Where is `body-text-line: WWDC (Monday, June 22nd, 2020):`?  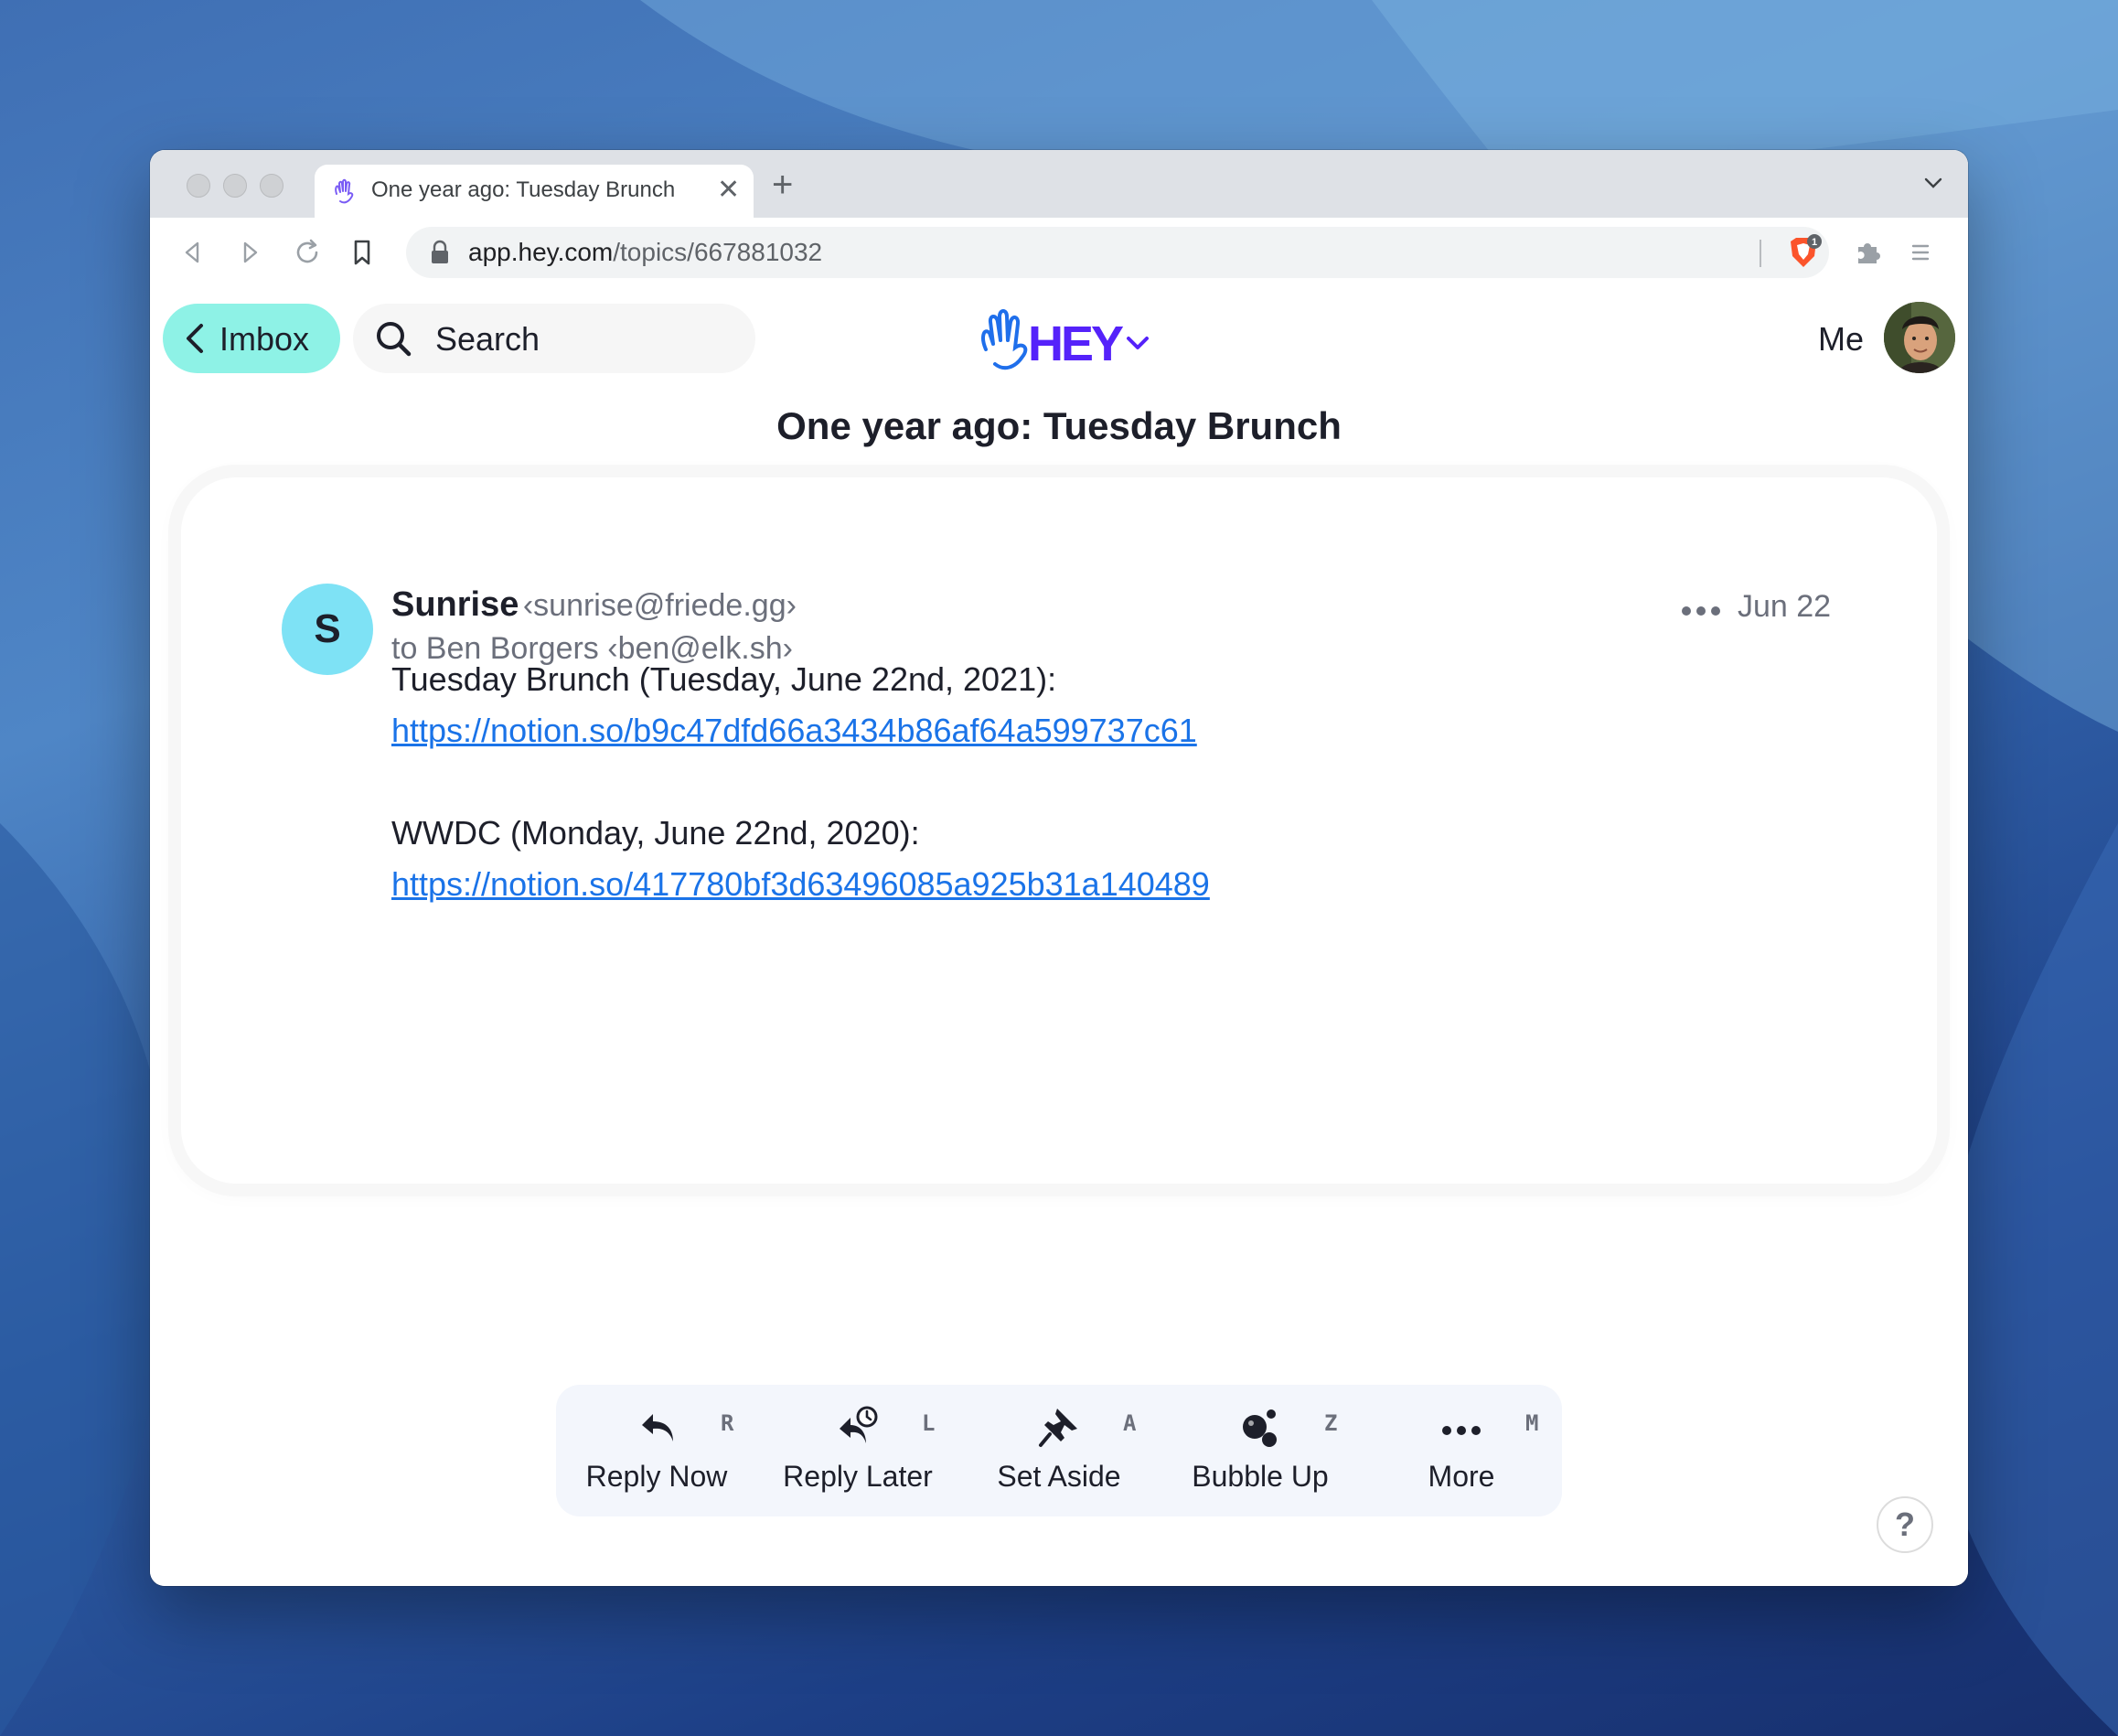 body-text-line: WWDC (Monday, June 22nd, 2020): is located at coordinates (655, 833).